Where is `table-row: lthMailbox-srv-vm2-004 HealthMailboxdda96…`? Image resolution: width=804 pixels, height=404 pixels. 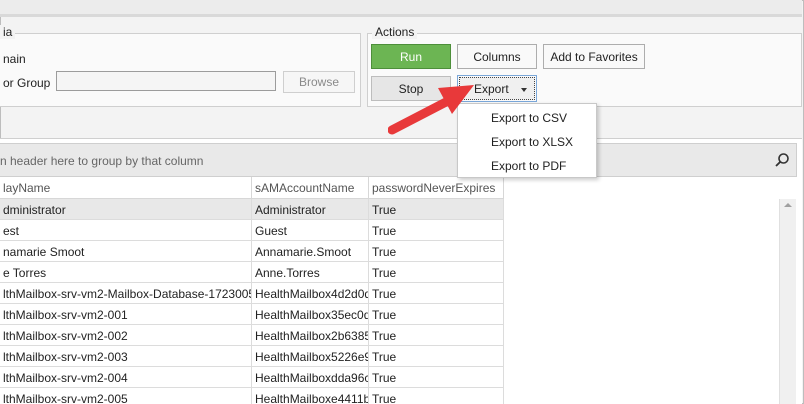
table-row: lthMailbox-srv-vm2-004 HealthMailboxdda96… is located at coordinates (252, 377).